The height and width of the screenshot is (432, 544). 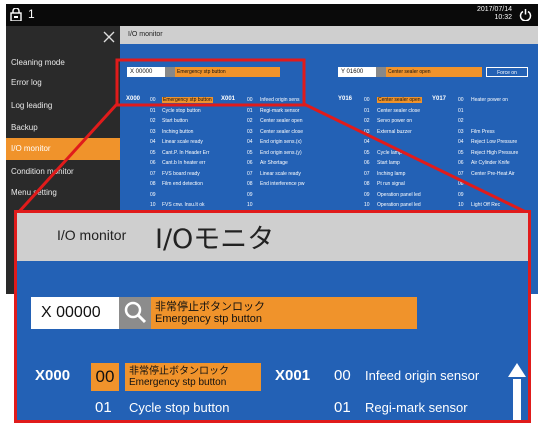 What do you see at coordinates (367, 195) in the screenshot?
I see `row-num-y_col1-9: 09` at bounding box center [367, 195].